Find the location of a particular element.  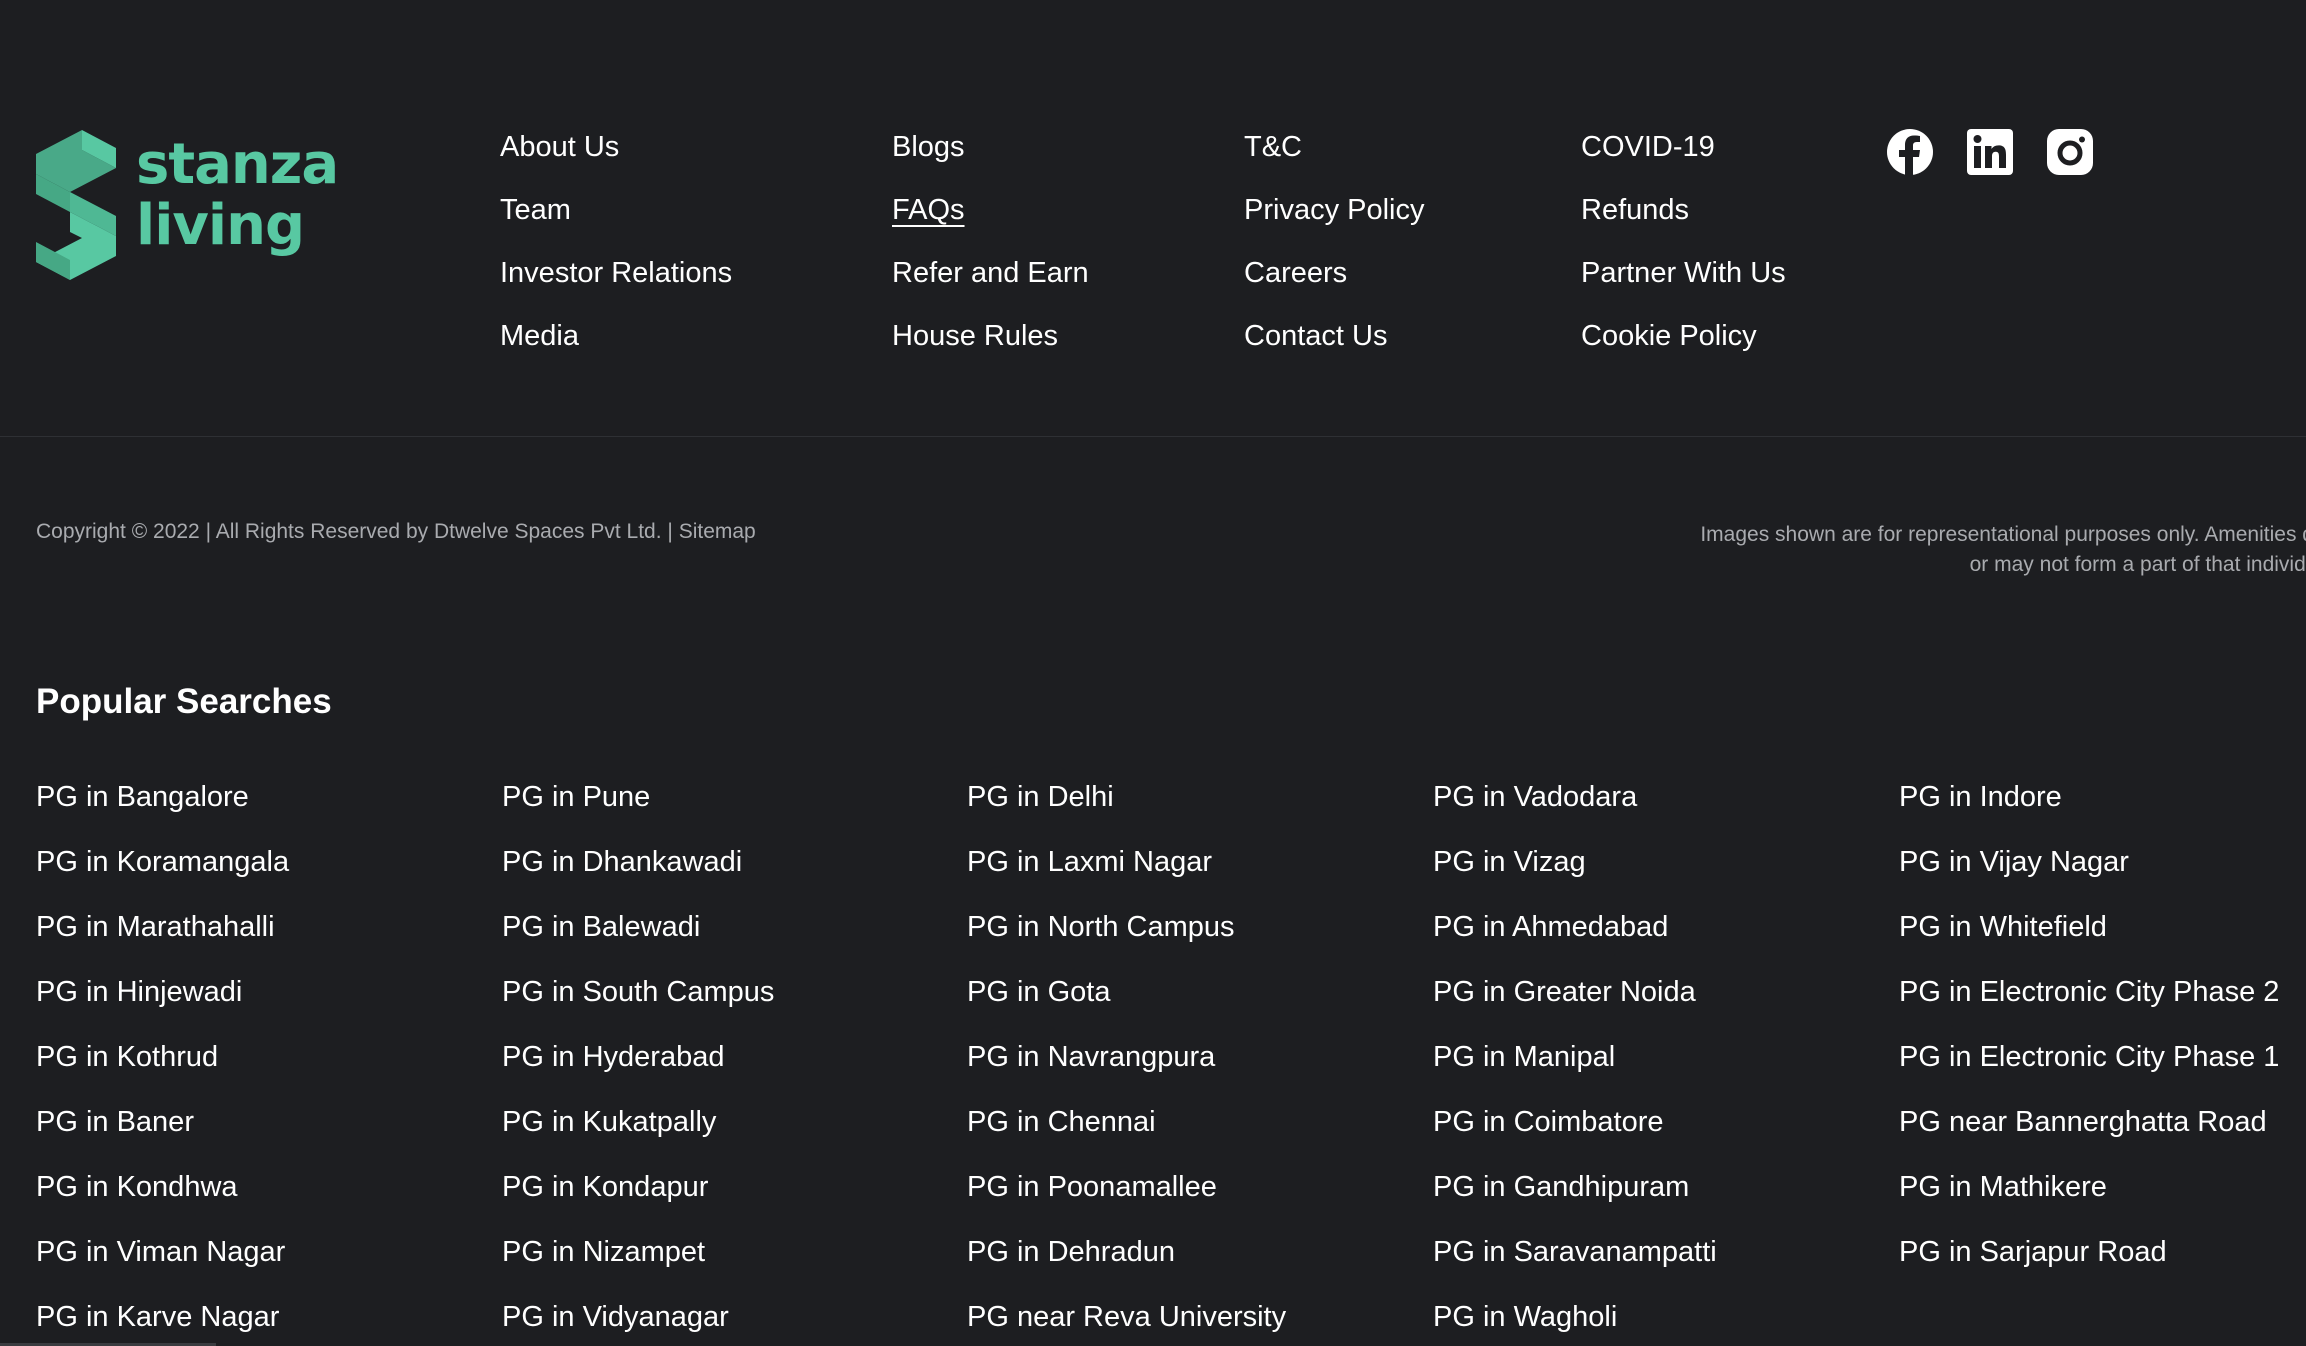

footer-link-investor-relations: Investor Relations is located at coordinates (616, 281).